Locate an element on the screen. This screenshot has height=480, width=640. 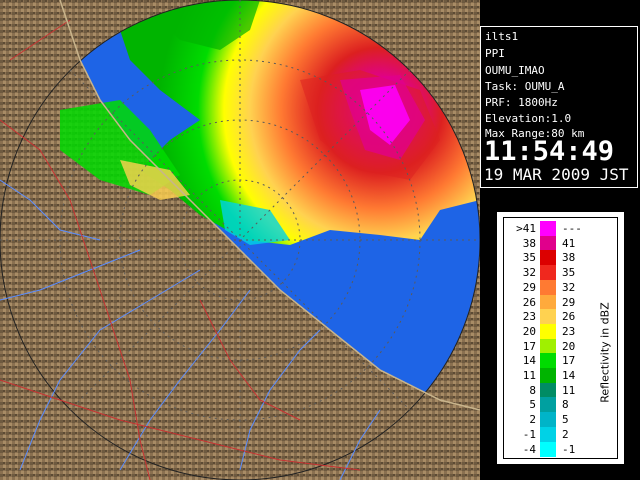
legend-low-value: -1 is located at coordinates (529, 434).